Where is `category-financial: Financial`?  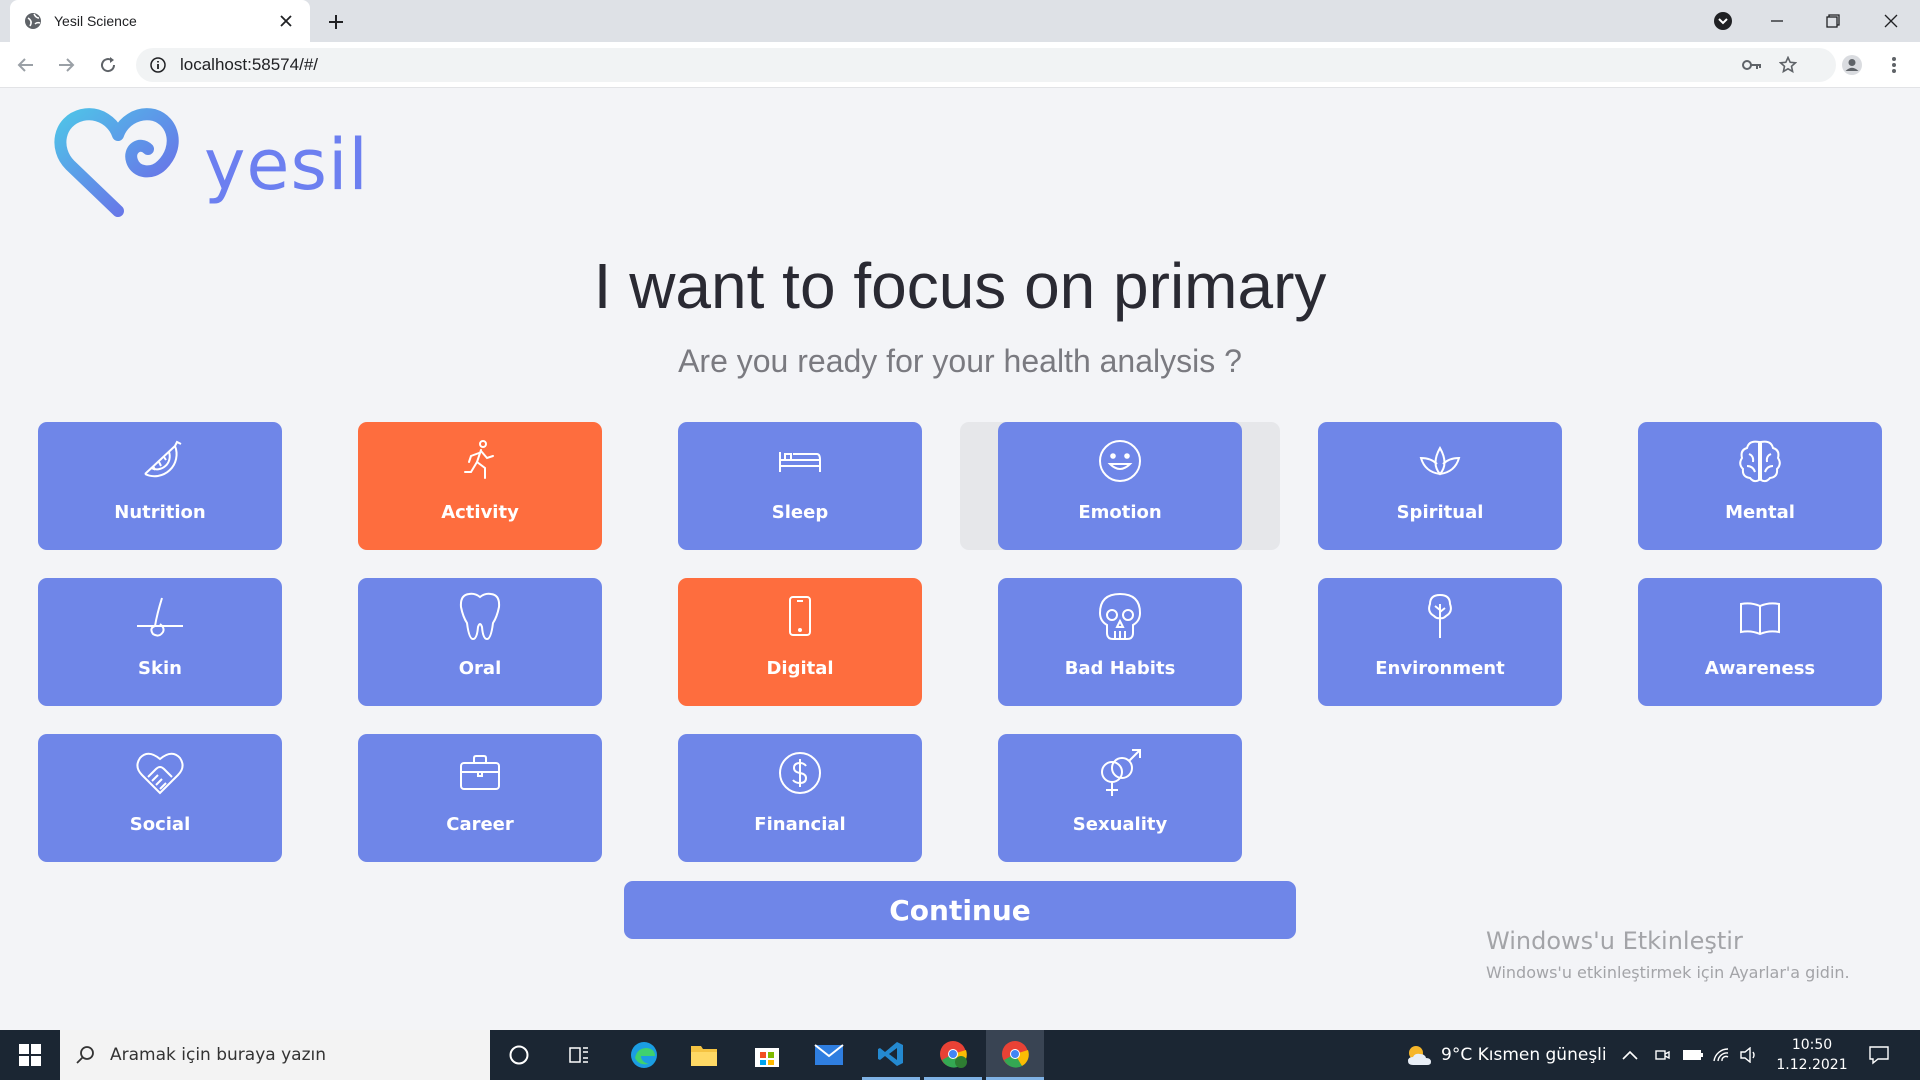
category-financial: Financial is located at coordinates (800, 798).